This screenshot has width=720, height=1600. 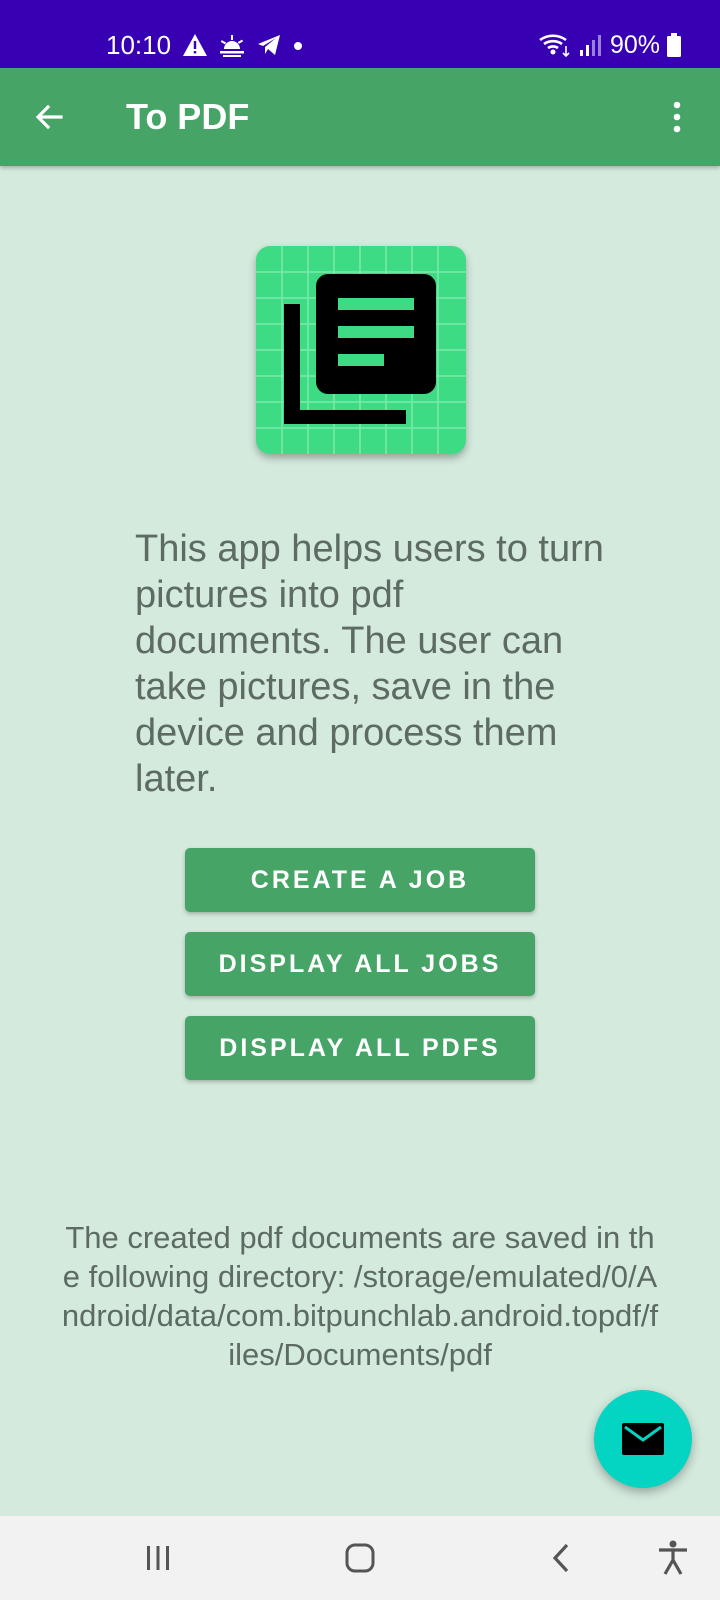 I want to click on recents-button, so click(x=158, y=1558).